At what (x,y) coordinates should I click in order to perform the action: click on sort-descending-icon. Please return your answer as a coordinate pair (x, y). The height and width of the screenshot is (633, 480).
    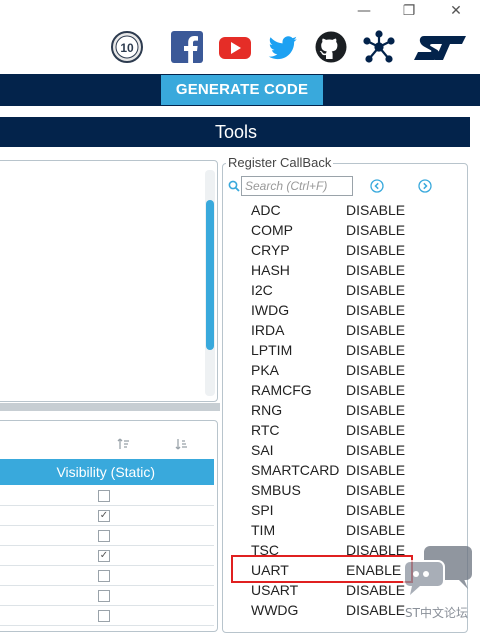
    Looking at the image, I should click on (182, 445).